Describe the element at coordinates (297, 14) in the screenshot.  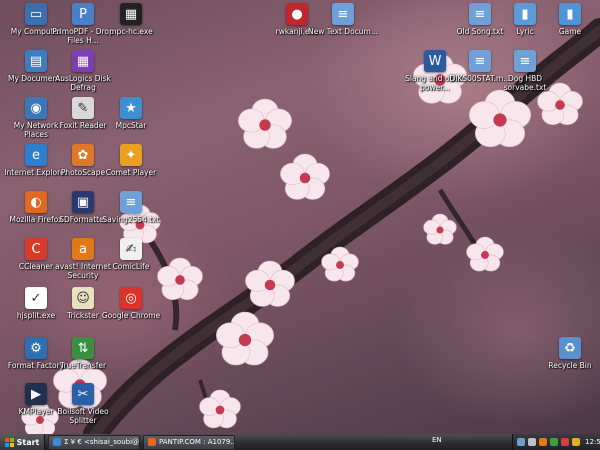
I see `kanji-icon: ●` at that location.